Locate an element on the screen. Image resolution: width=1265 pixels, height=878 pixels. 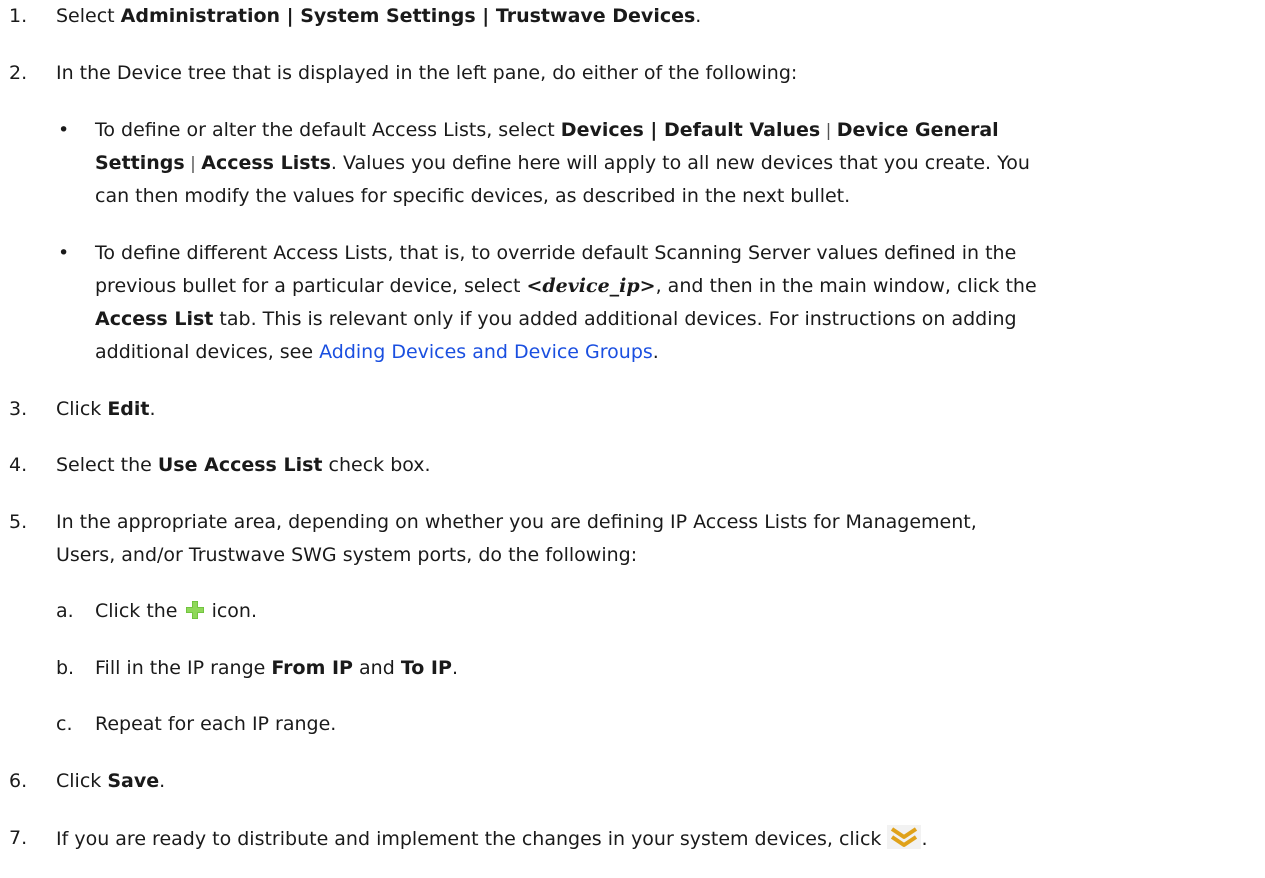
step-number: 7. is located at coordinates (18, 838).